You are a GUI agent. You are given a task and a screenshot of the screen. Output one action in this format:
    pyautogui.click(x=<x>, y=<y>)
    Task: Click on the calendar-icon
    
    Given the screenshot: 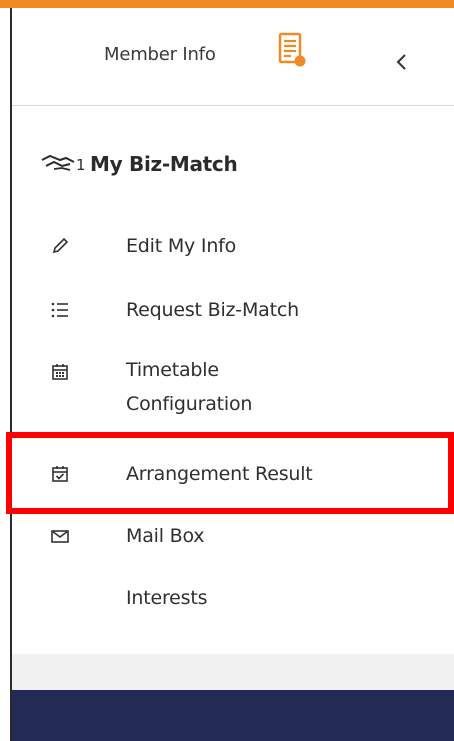 What is the action you would take?
    pyautogui.click(x=60, y=372)
    